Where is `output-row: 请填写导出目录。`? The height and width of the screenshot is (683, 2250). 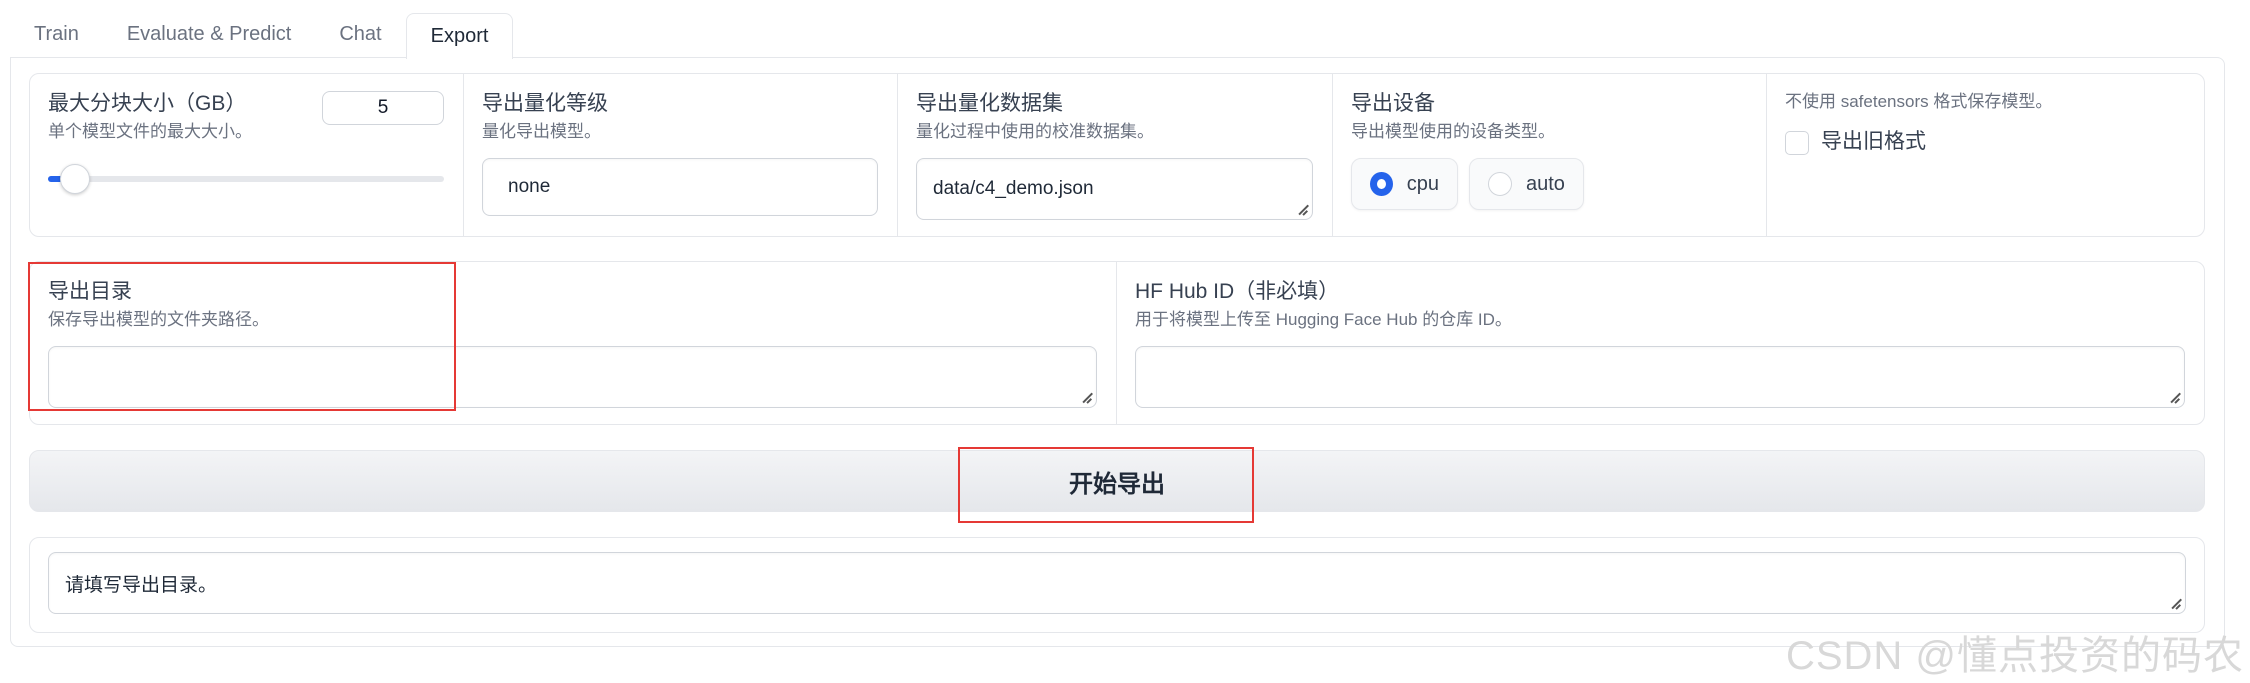 output-row: 请填写导出目录。 is located at coordinates (1117, 585).